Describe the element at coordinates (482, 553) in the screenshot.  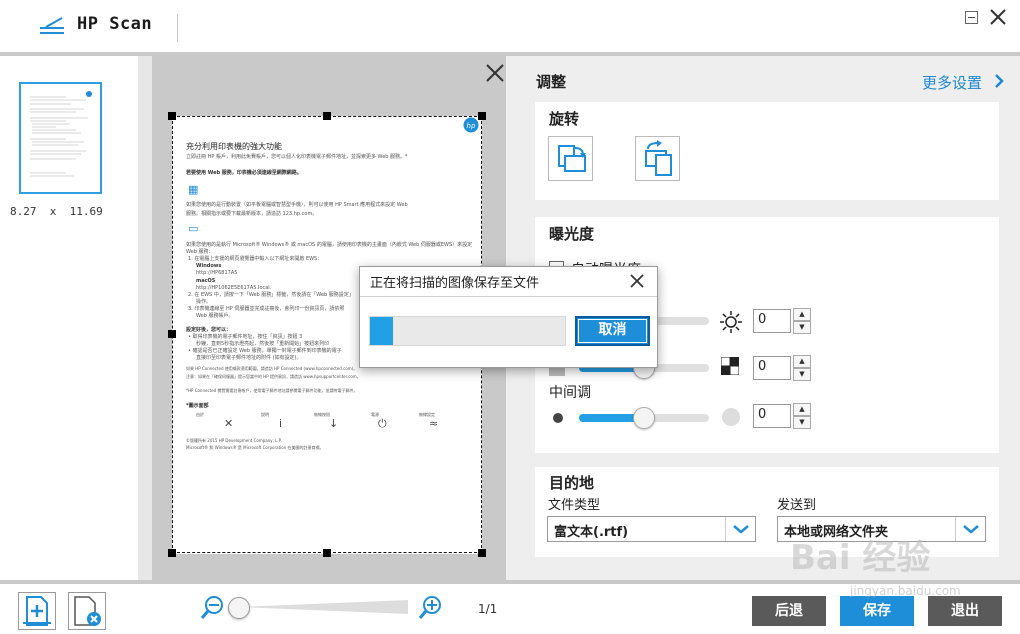
I see `crop-handle-bottom-right` at that location.